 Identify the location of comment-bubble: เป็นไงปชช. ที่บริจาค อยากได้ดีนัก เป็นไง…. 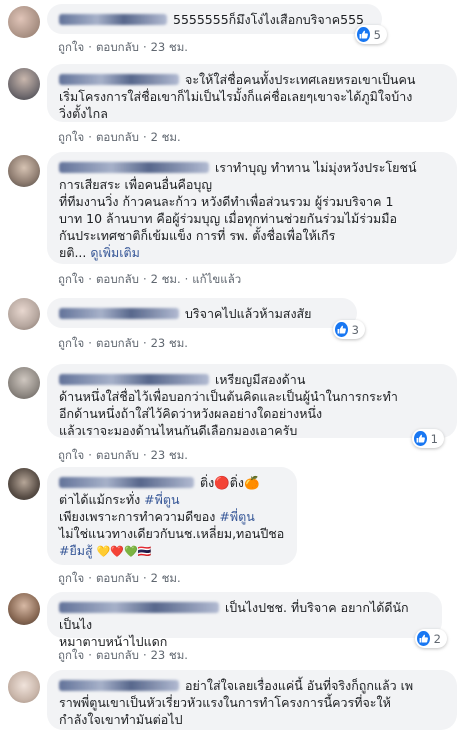
(244, 620).